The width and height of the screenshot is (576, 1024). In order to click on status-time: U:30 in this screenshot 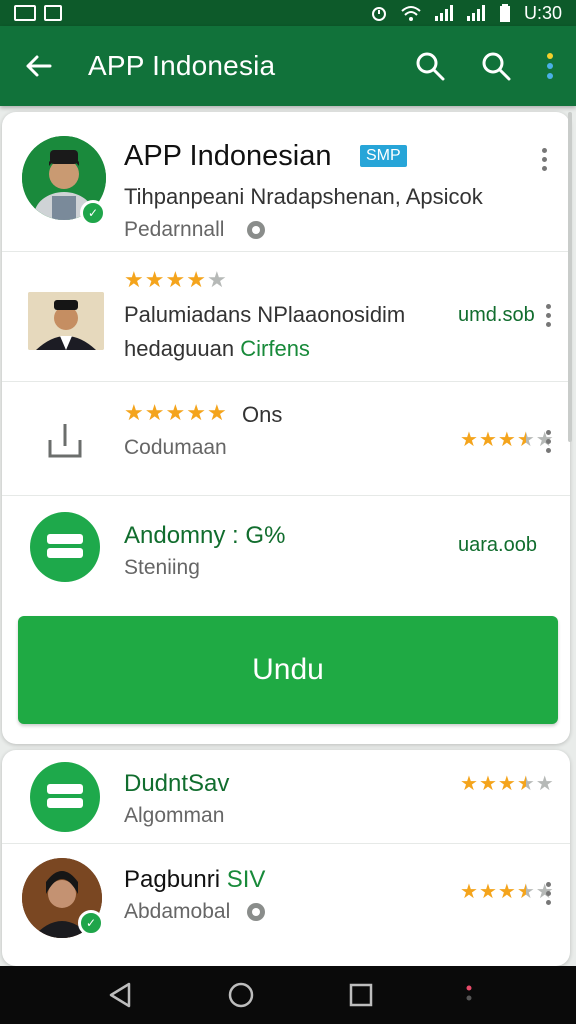, I will do `click(542, 12)`.